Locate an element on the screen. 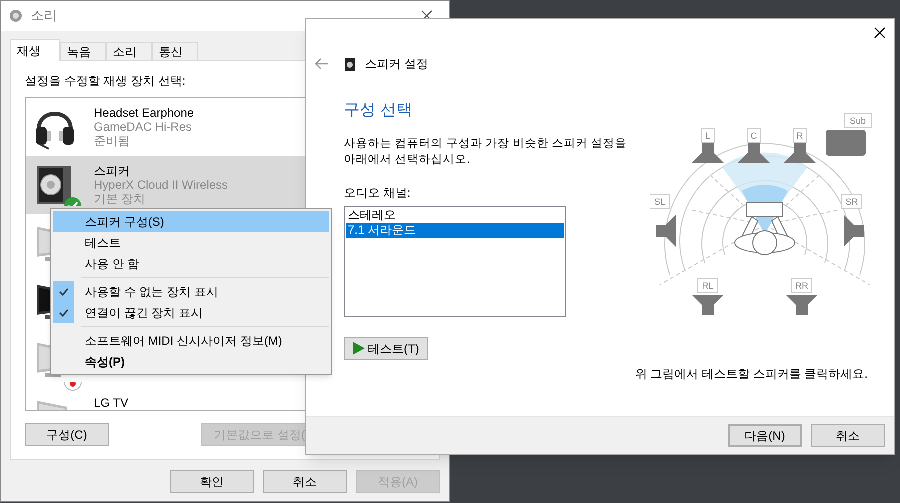 This screenshot has height=503, width=900. channel-option: 7.1 서라운드 is located at coordinates (455, 230).